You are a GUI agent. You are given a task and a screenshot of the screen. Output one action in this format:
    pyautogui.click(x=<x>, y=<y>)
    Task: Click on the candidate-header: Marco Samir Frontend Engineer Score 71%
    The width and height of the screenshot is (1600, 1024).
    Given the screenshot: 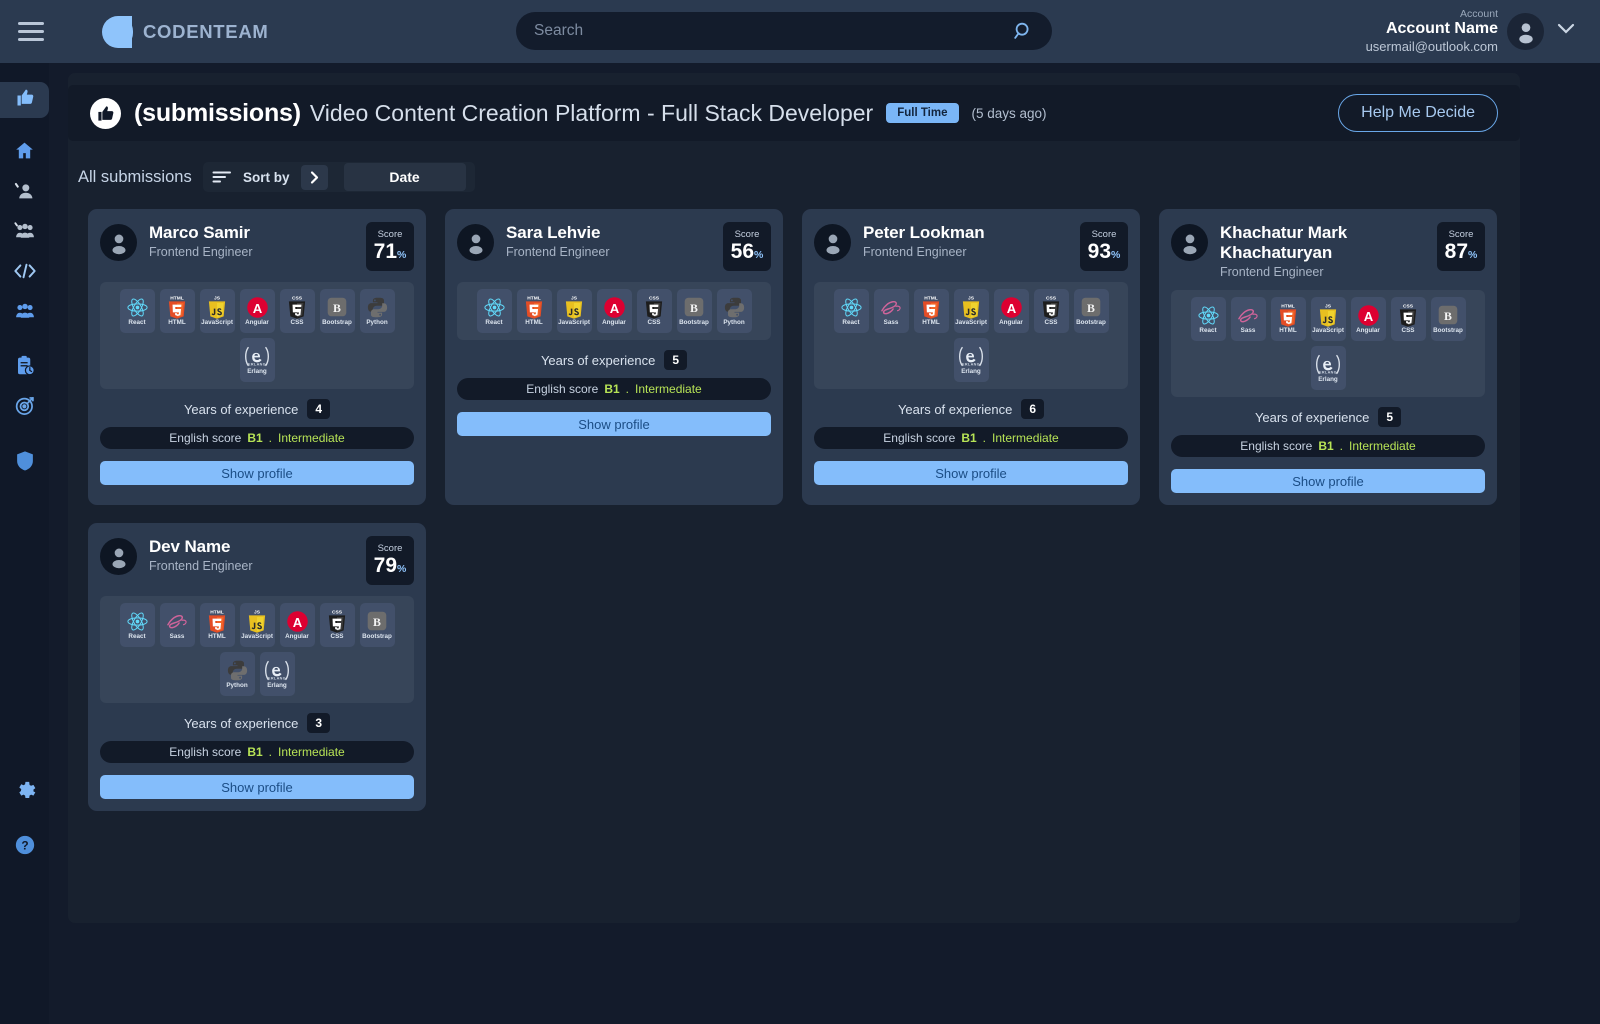 What is the action you would take?
    pyautogui.click(x=257, y=246)
    